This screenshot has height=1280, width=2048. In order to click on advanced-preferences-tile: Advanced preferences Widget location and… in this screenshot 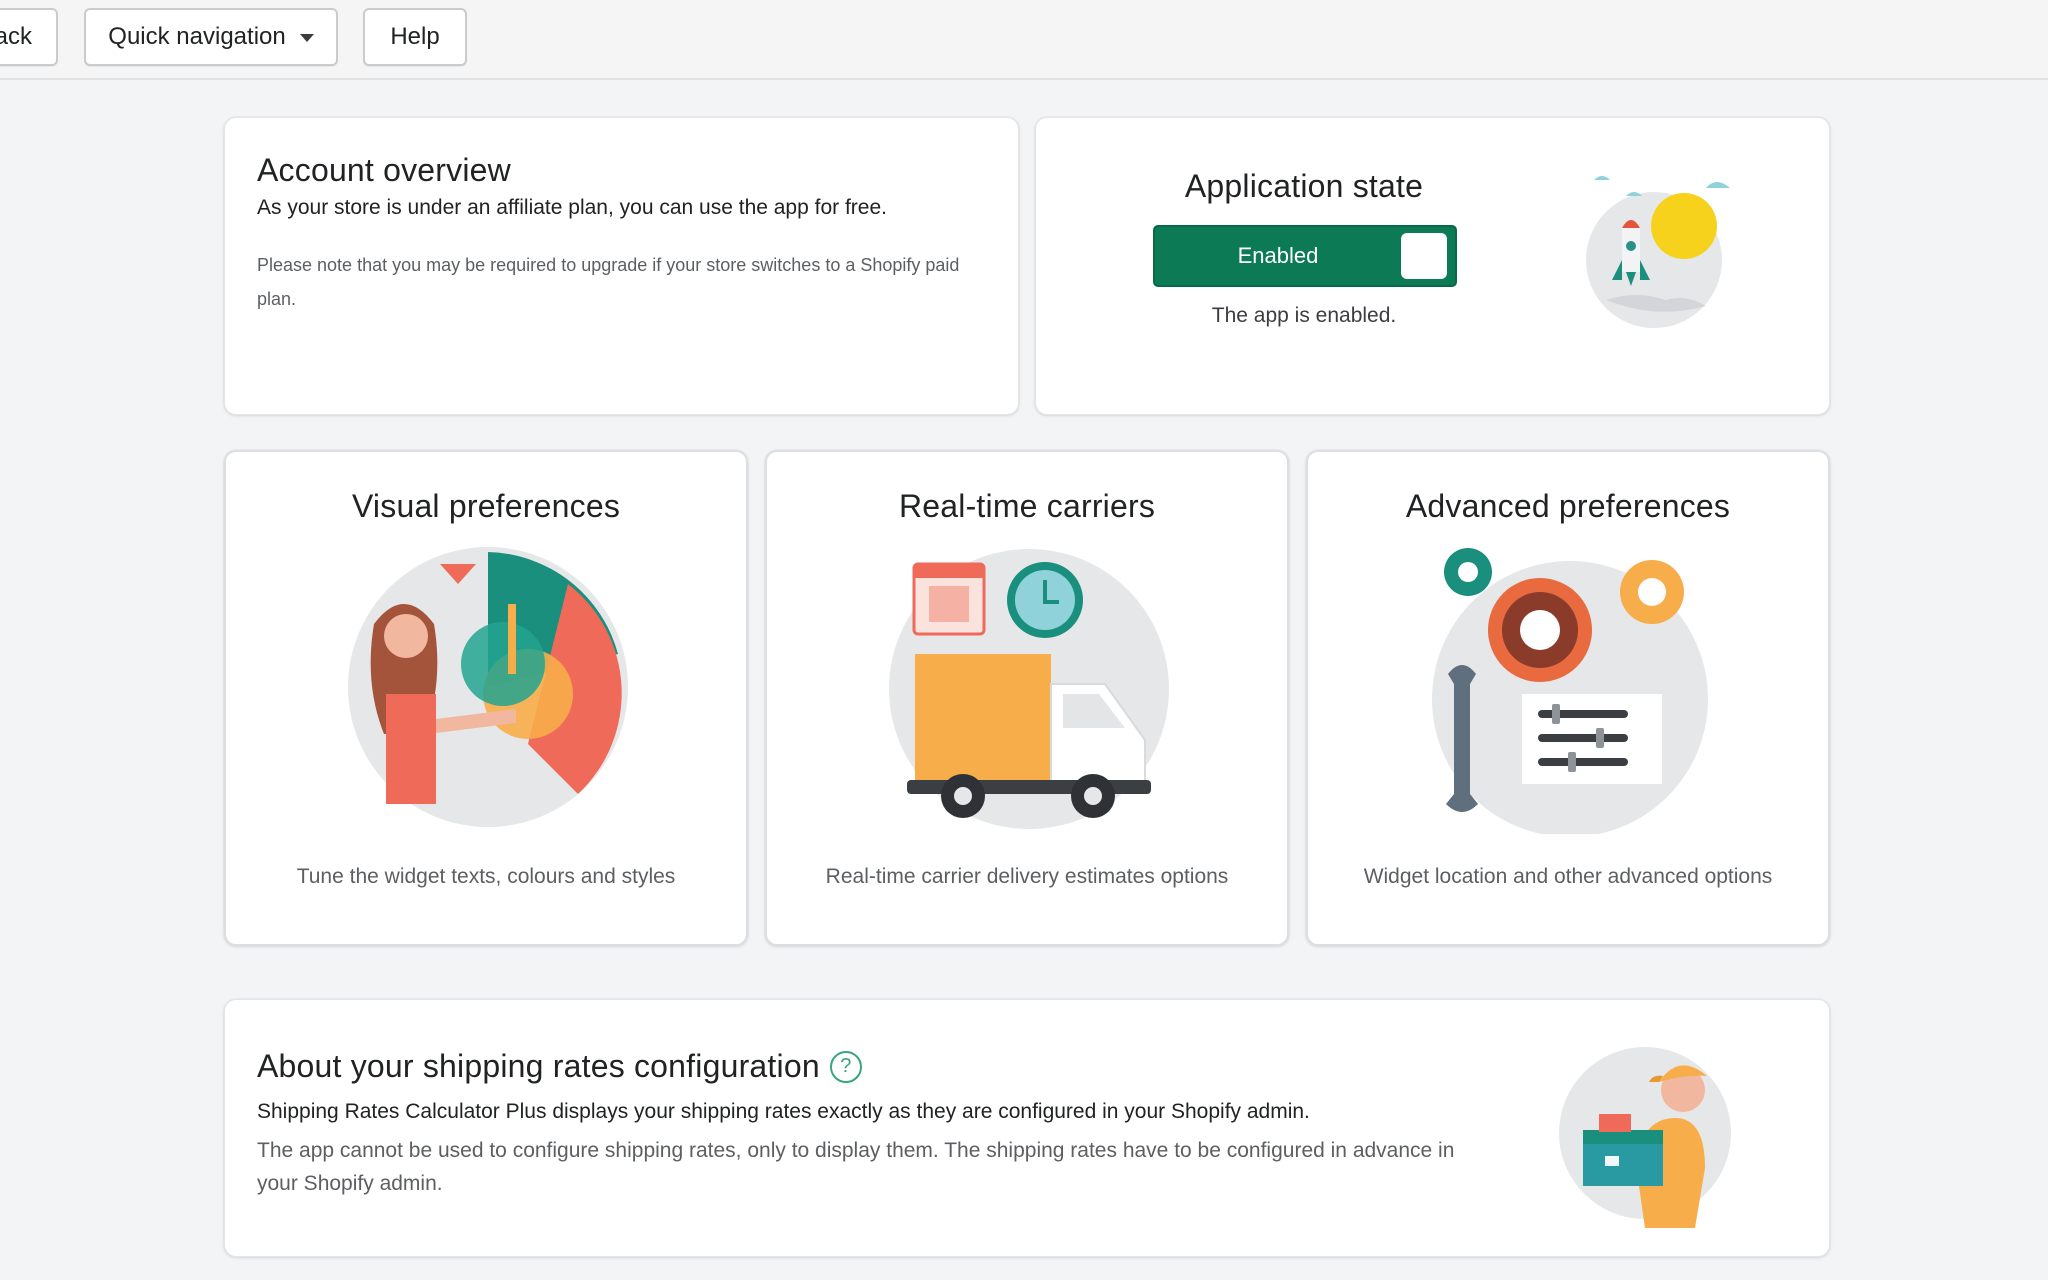, I will do `click(1568, 698)`.